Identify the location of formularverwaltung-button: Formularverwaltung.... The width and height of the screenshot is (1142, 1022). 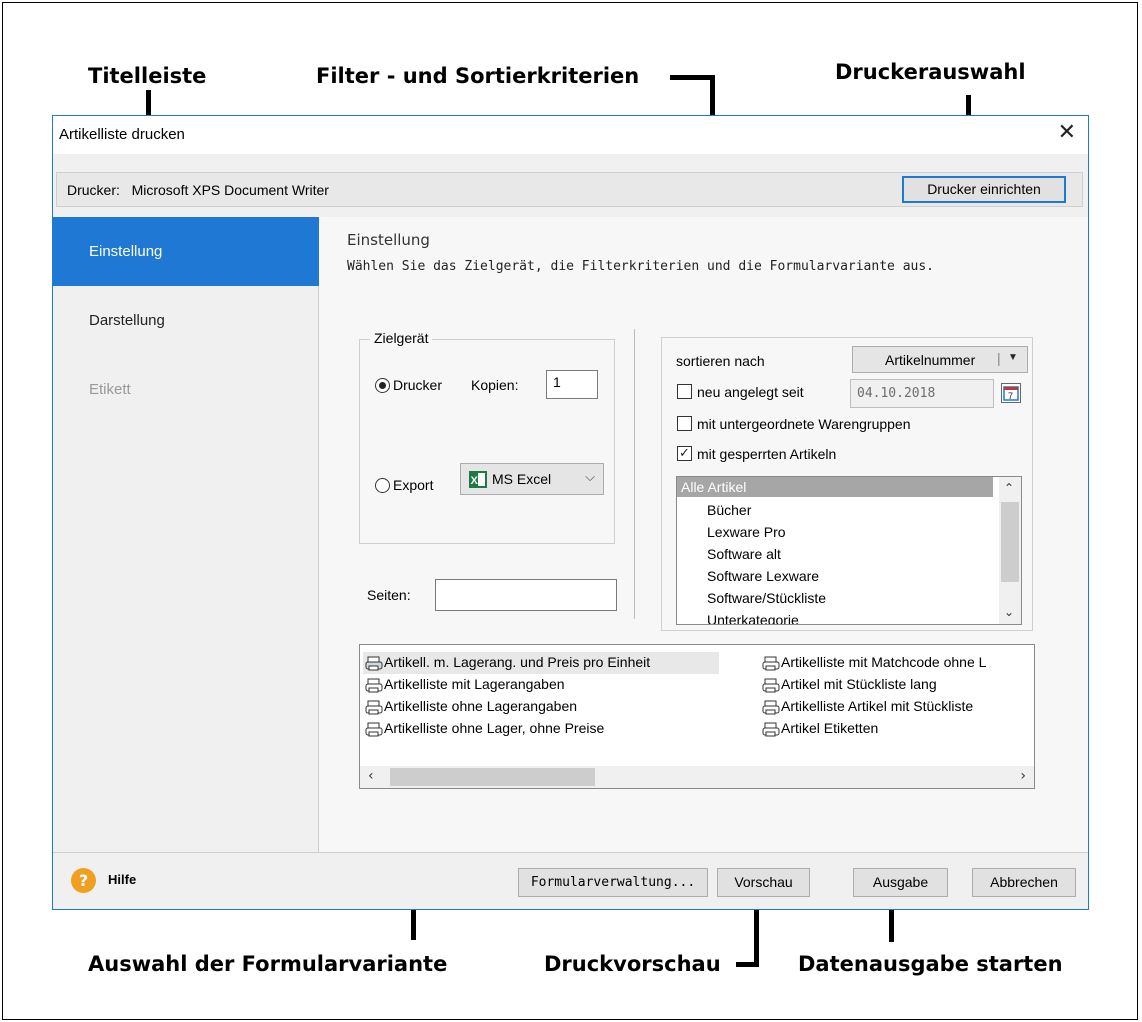
(613, 882).